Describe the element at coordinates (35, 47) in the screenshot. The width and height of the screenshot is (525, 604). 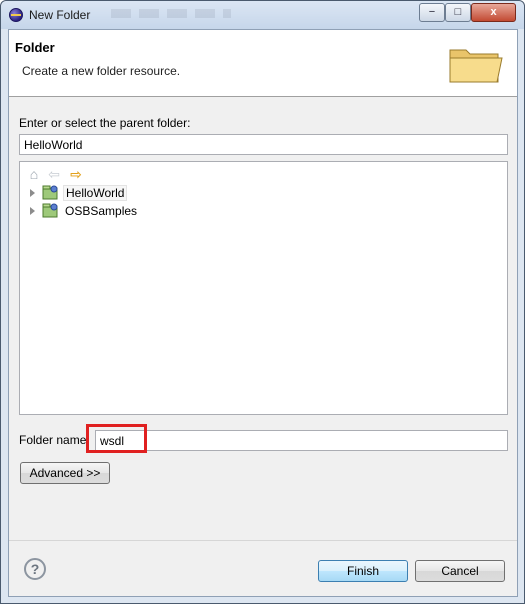
I see `header-title: Folder` at that location.